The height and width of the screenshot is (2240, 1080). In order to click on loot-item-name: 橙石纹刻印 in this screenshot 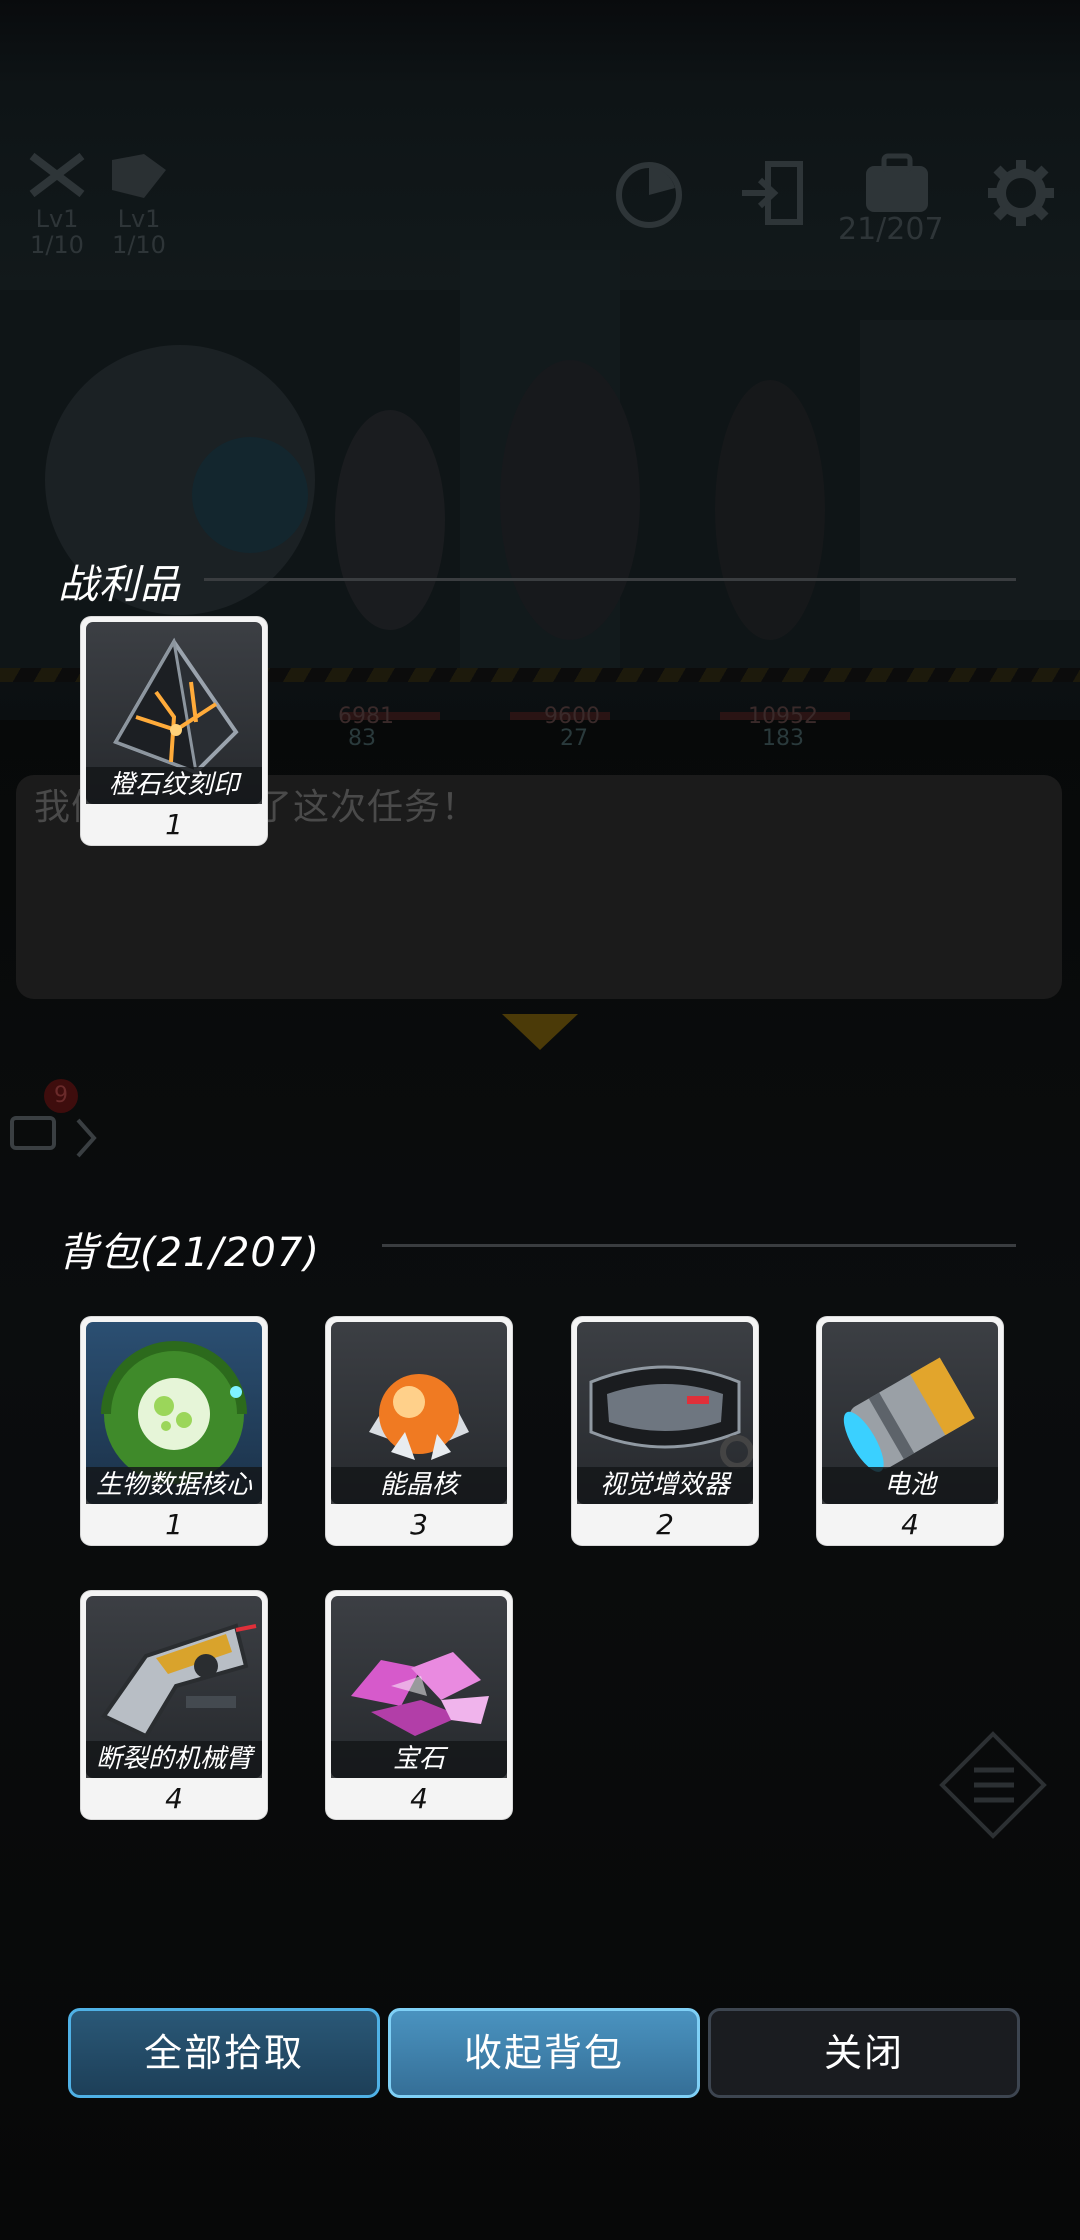, I will do `click(174, 785)`.